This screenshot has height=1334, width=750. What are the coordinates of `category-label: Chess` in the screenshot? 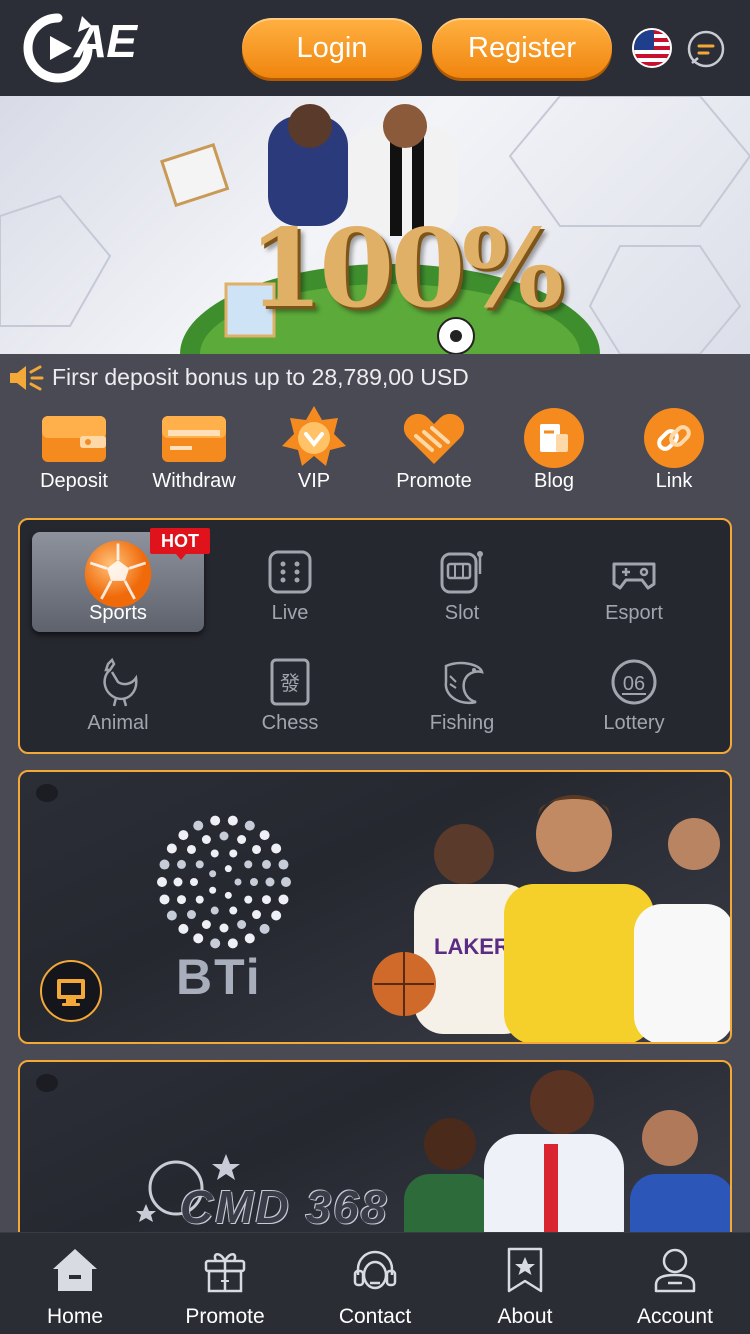 It's located at (290, 723).